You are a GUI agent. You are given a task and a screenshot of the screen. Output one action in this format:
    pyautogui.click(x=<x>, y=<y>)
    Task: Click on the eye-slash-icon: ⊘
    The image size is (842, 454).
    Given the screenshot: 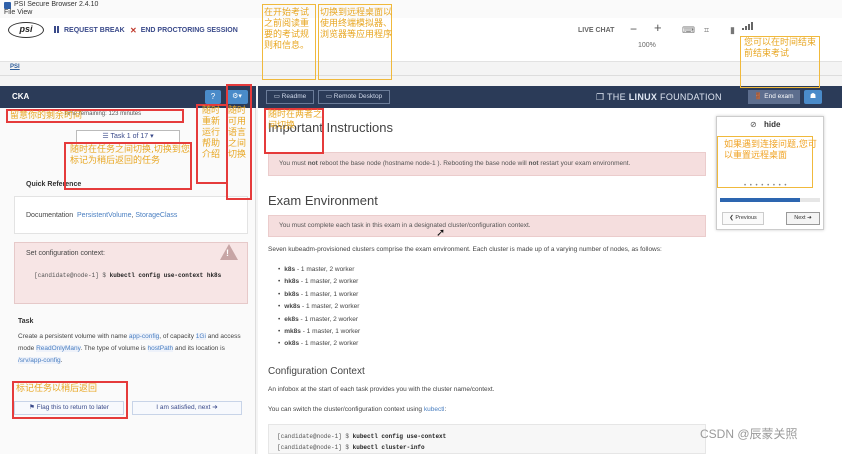 What is the action you would take?
    pyautogui.click(x=753, y=124)
    